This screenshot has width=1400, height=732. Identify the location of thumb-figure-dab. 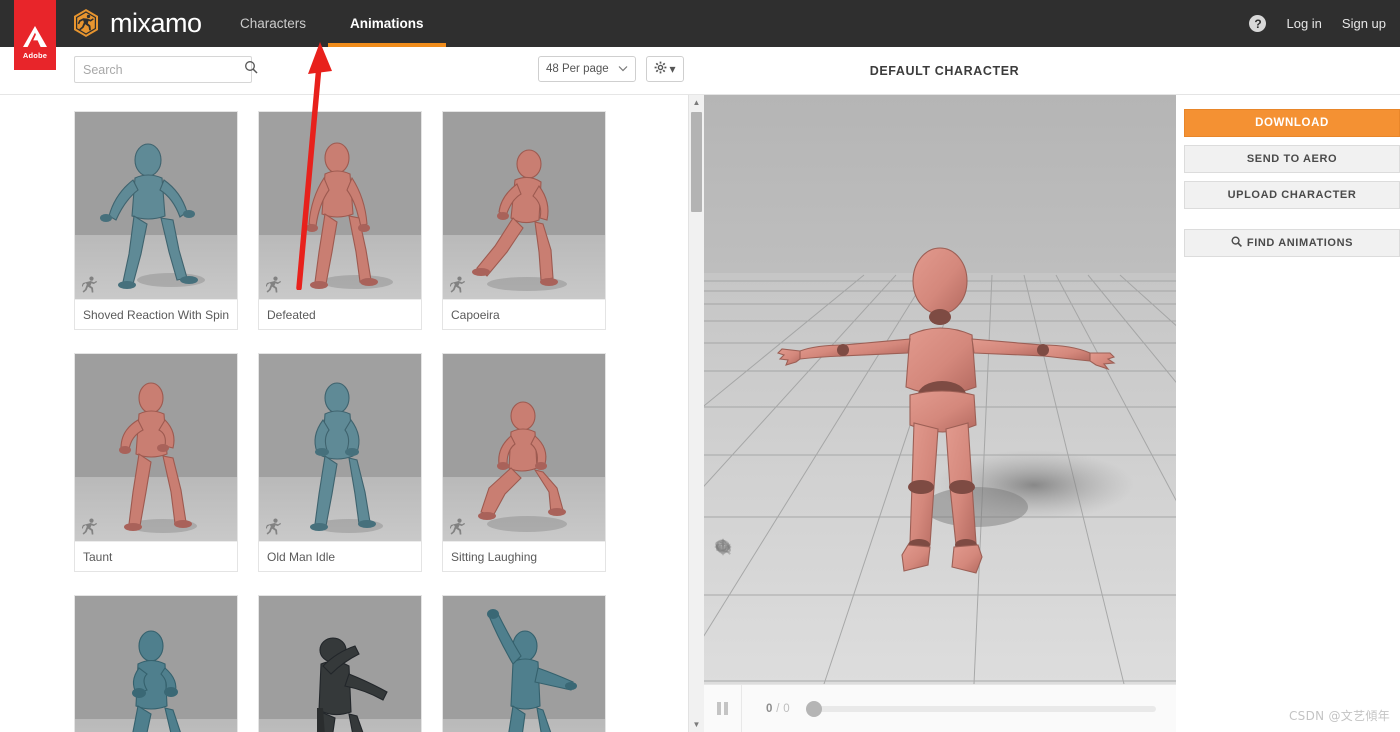
(352, 684).